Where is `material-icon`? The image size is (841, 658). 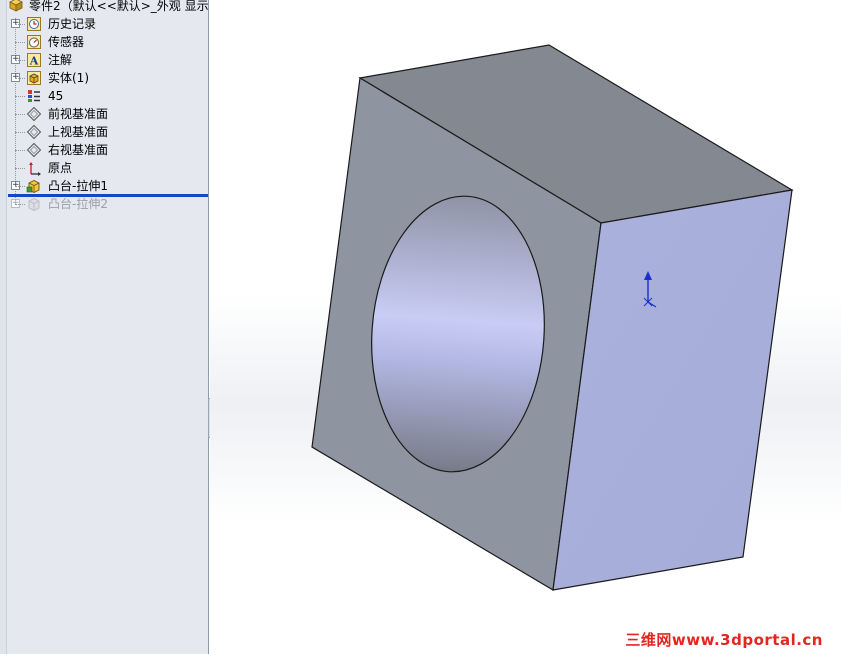
material-icon is located at coordinates (34, 96).